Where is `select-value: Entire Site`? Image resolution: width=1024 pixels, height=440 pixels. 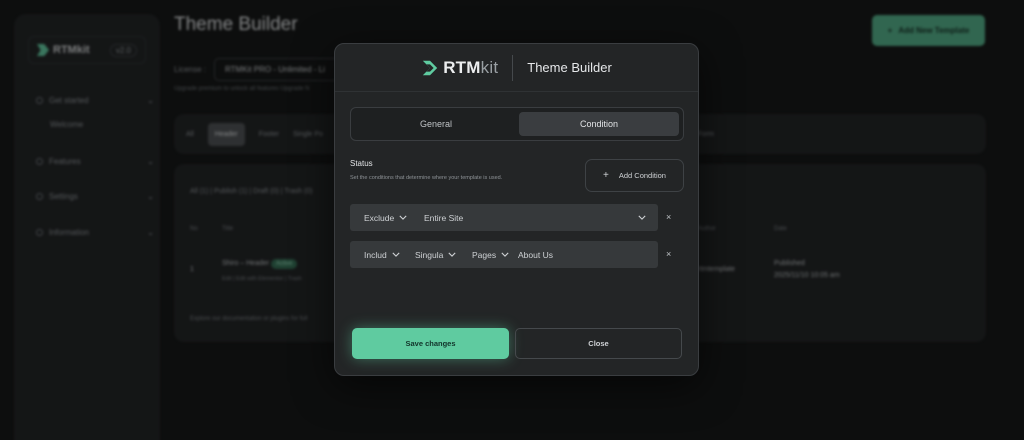
select-value: Entire Site is located at coordinates (444, 217).